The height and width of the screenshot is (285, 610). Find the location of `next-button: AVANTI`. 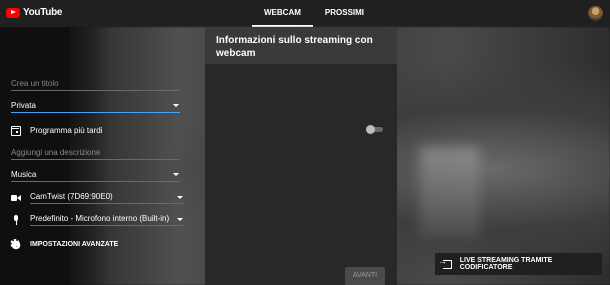

next-button: AVANTI is located at coordinates (365, 276).